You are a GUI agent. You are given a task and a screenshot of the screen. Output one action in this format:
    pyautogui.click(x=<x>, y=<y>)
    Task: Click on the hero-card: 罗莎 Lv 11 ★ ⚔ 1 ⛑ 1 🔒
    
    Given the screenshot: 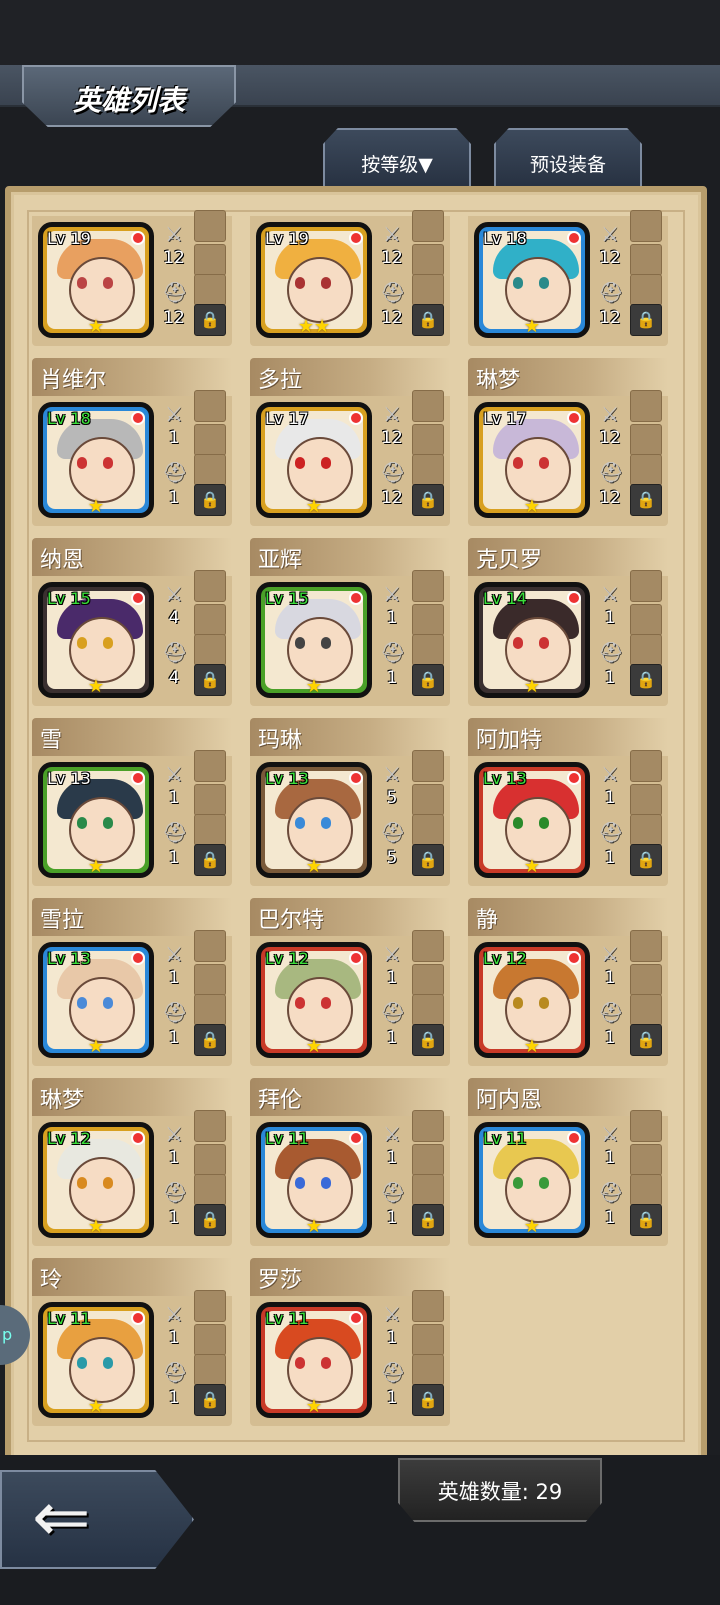 What is the action you would take?
    pyautogui.click(x=350, y=1343)
    